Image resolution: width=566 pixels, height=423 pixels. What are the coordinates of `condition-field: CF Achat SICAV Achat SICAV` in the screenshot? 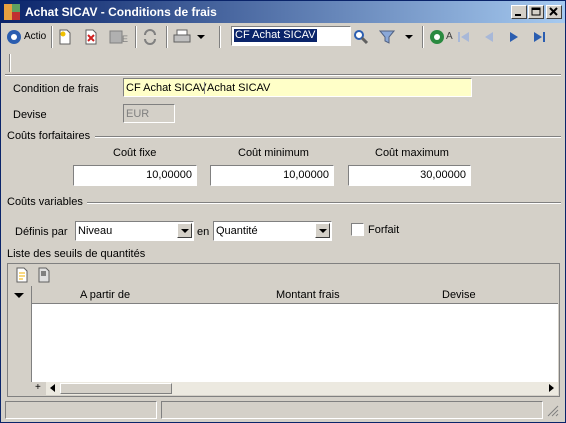 It's located at (297, 87).